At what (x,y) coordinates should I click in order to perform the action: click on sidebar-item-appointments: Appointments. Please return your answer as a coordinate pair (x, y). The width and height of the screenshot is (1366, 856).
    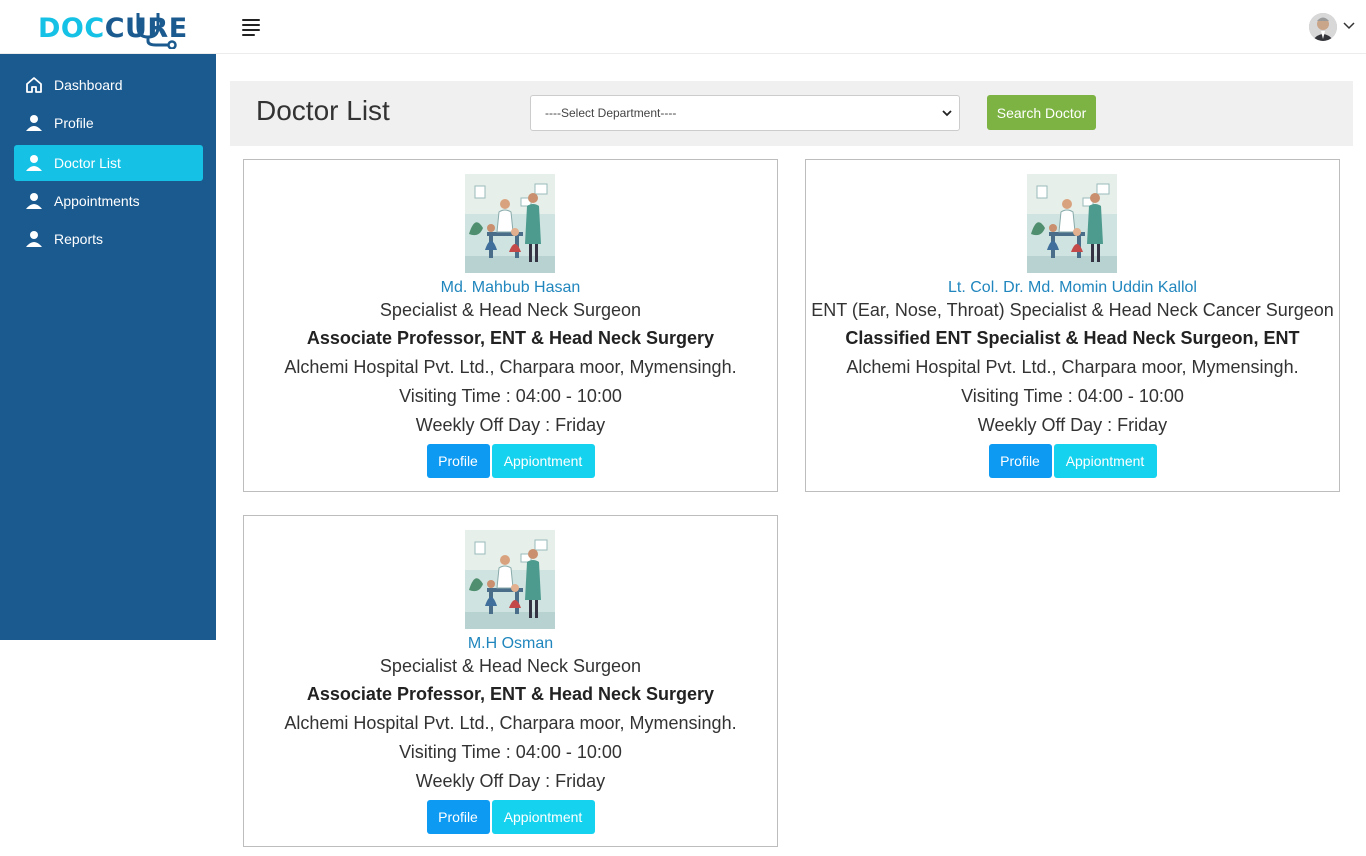
    Looking at the image, I should click on (108, 201).